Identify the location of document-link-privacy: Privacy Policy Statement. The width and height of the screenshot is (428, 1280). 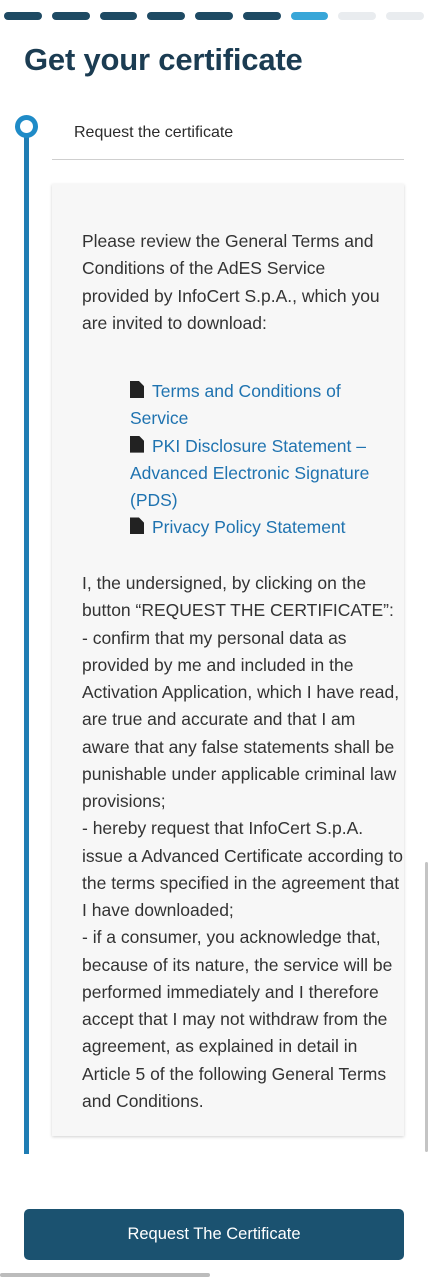
(260, 527).